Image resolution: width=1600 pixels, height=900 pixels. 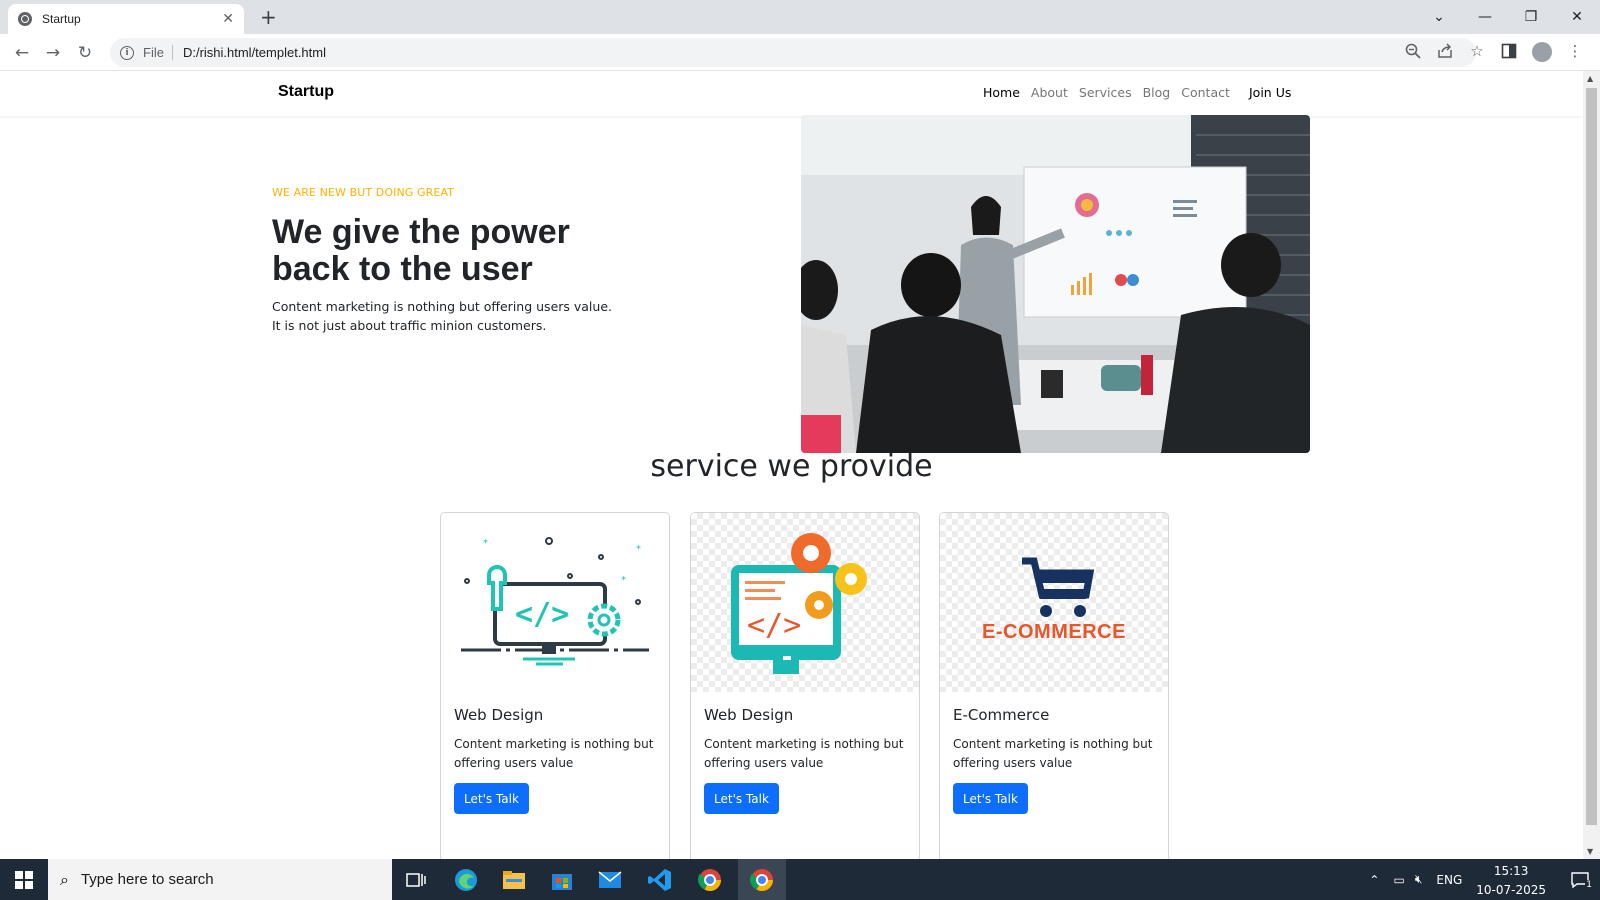 What do you see at coordinates (1270, 92) in the screenshot?
I see `join-us-link: Join Us` at bounding box center [1270, 92].